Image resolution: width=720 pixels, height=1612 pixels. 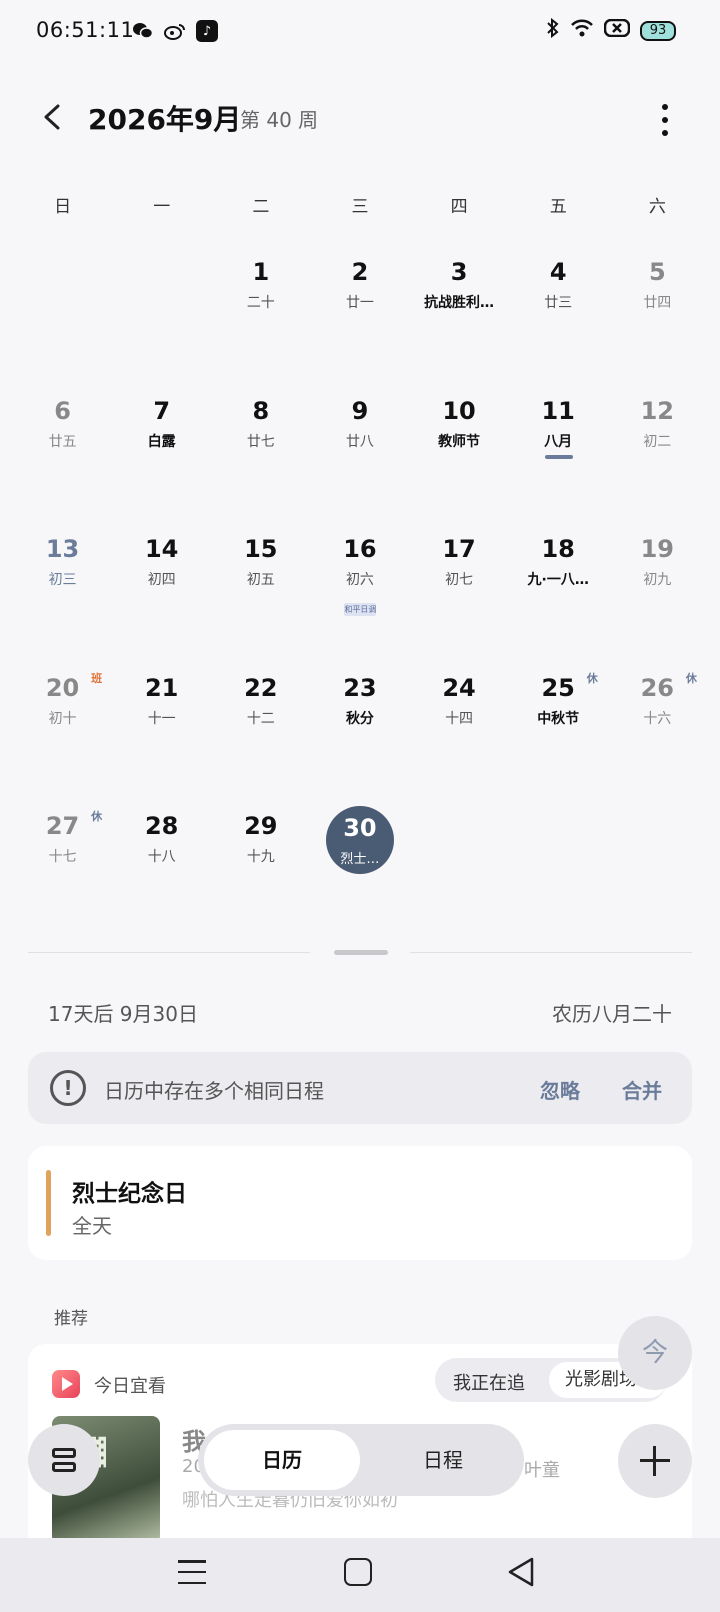 I want to click on back-button, so click(x=53, y=117).